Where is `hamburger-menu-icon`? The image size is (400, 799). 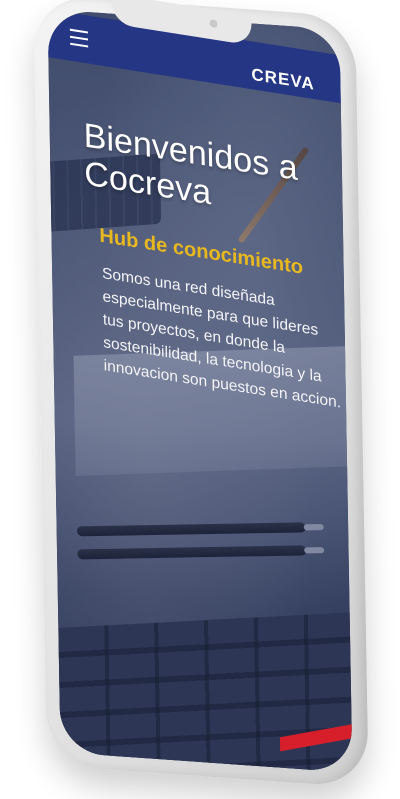 hamburger-menu-icon is located at coordinates (79, 38).